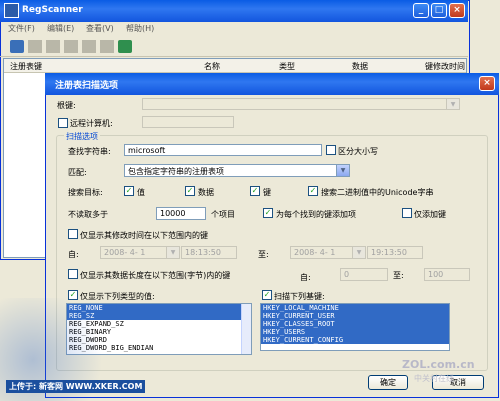 This screenshot has height=401, width=500. Describe the element at coordinates (315, 252) in the screenshot. I see `date-to-value: 2008- 4- 1` at that location.